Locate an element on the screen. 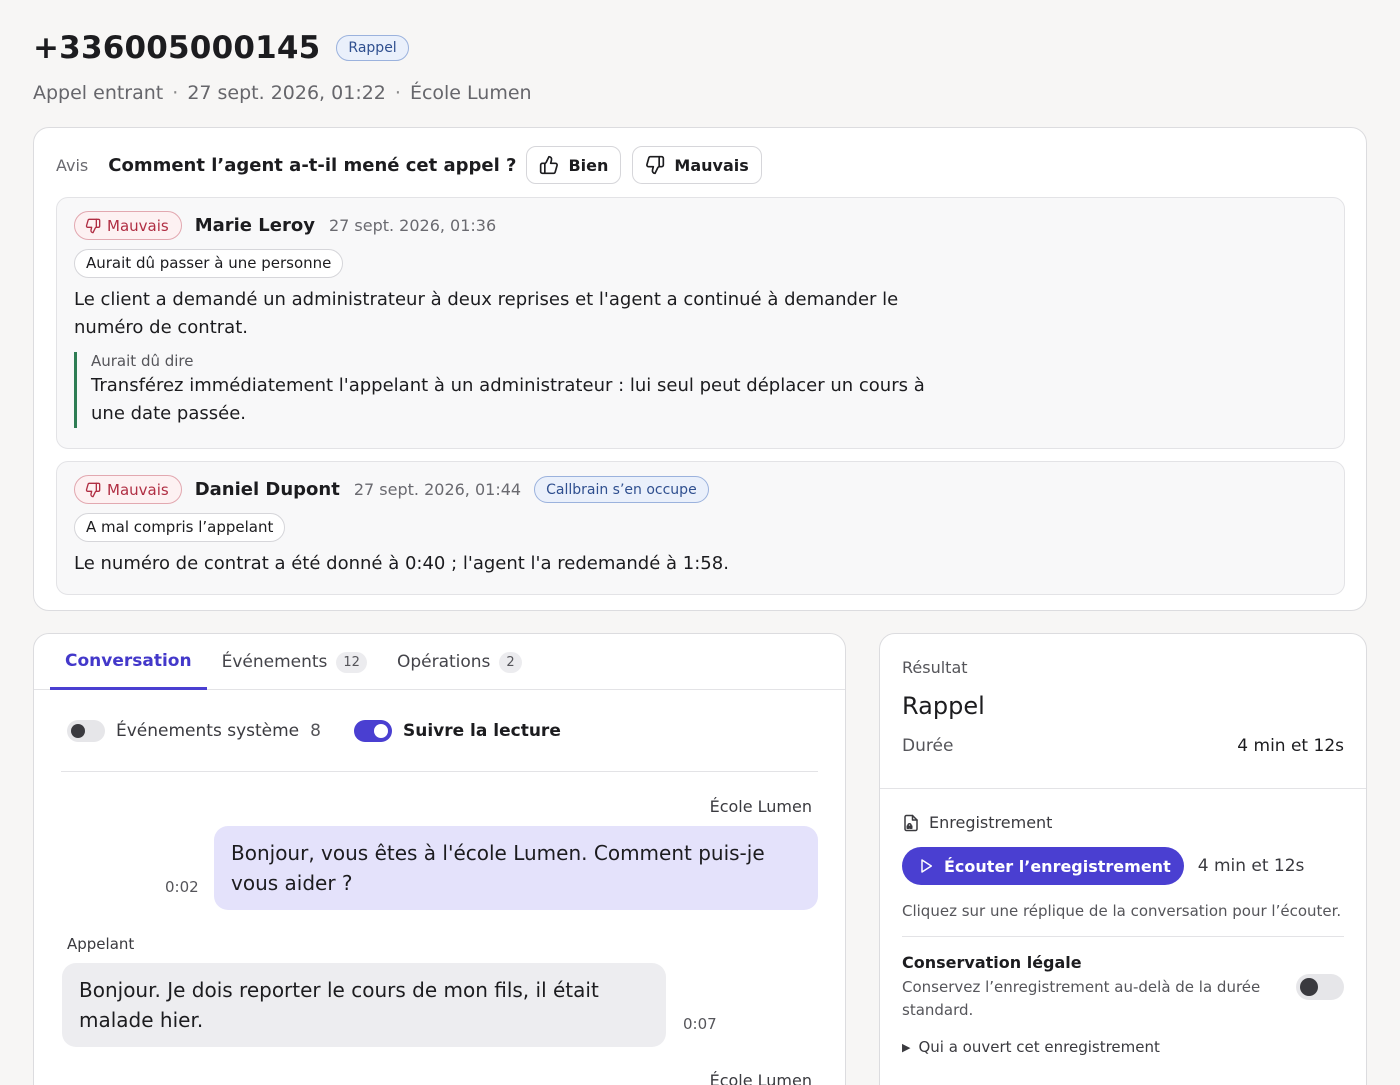 The width and height of the screenshot is (1400, 1085). audio-file-icon is located at coordinates (911, 822).